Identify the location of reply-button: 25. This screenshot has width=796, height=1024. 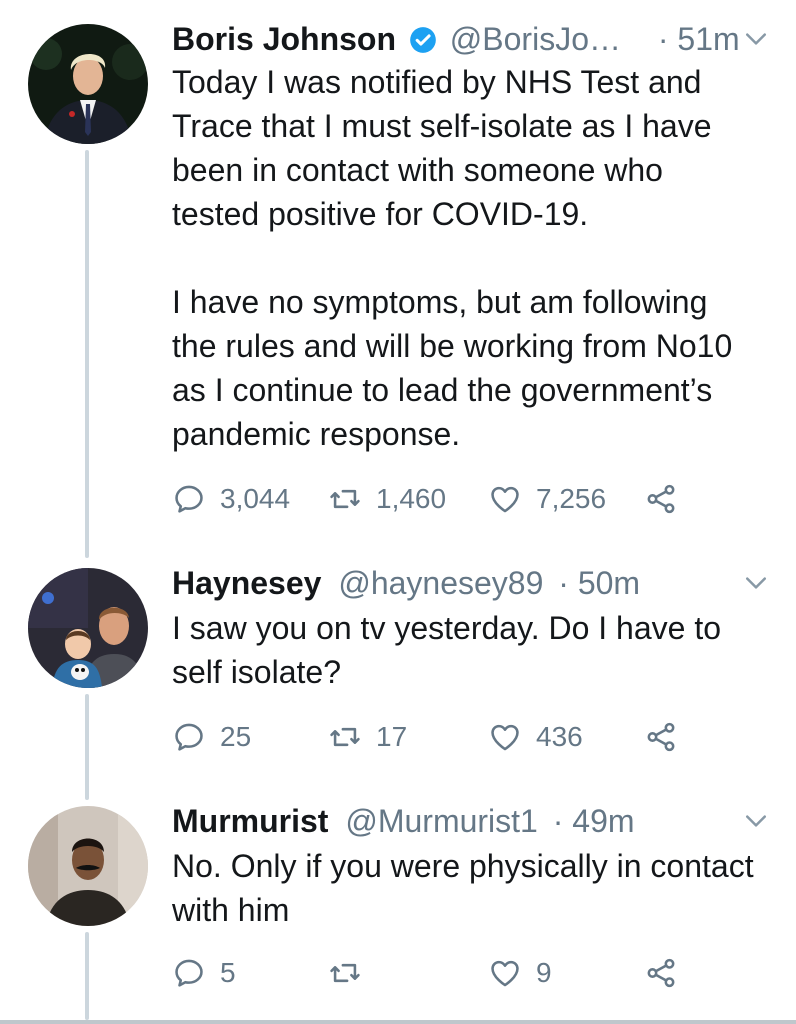
(211, 737).